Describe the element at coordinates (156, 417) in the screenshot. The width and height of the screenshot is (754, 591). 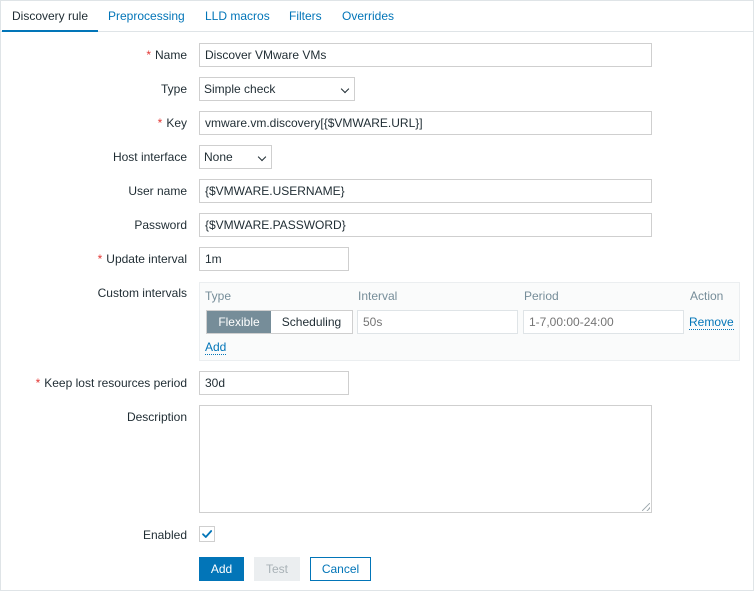
I see `description-label: Description` at that location.